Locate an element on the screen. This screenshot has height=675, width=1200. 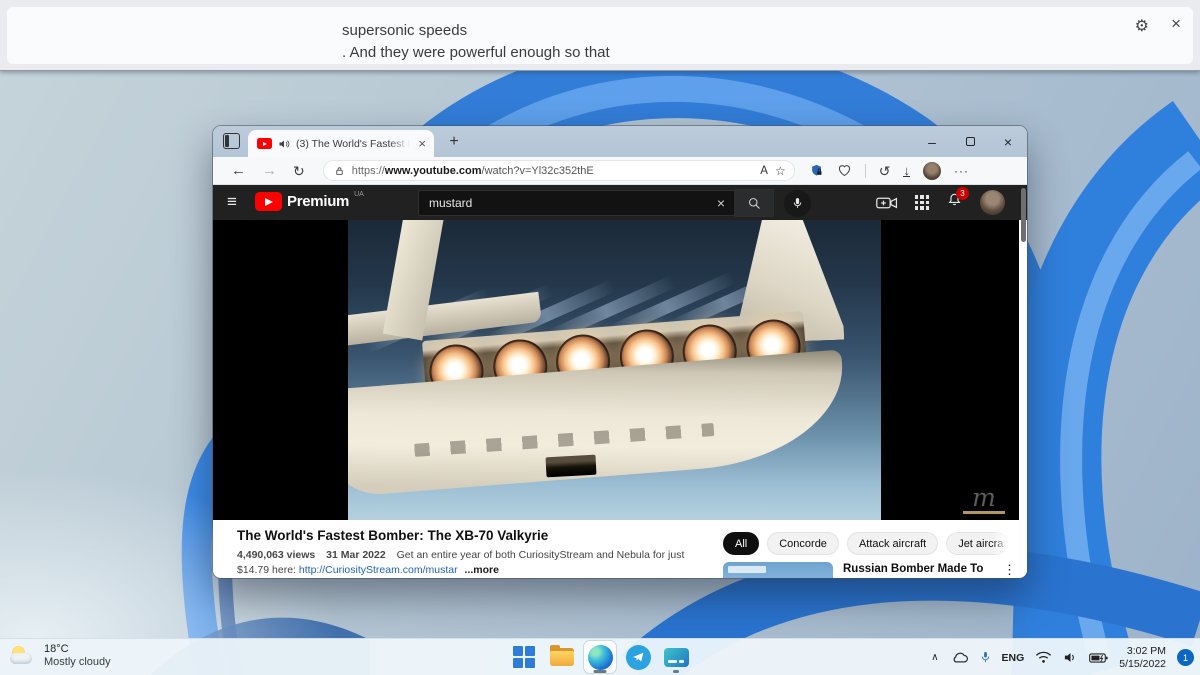
search-clear-icon: × is located at coordinates (721, 203).